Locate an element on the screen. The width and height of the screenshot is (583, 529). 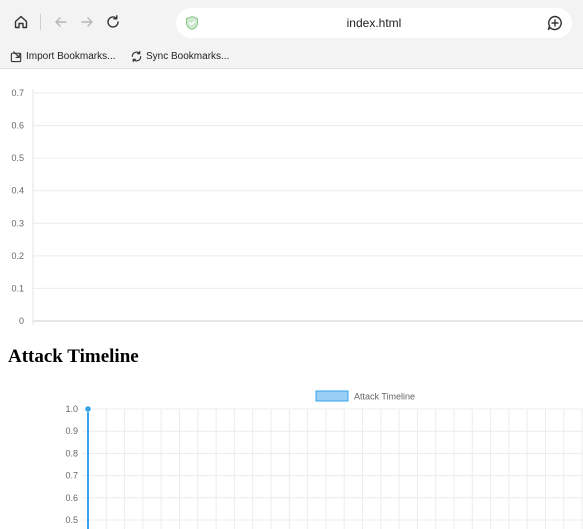
home-button is located at coordinates (21, 22).